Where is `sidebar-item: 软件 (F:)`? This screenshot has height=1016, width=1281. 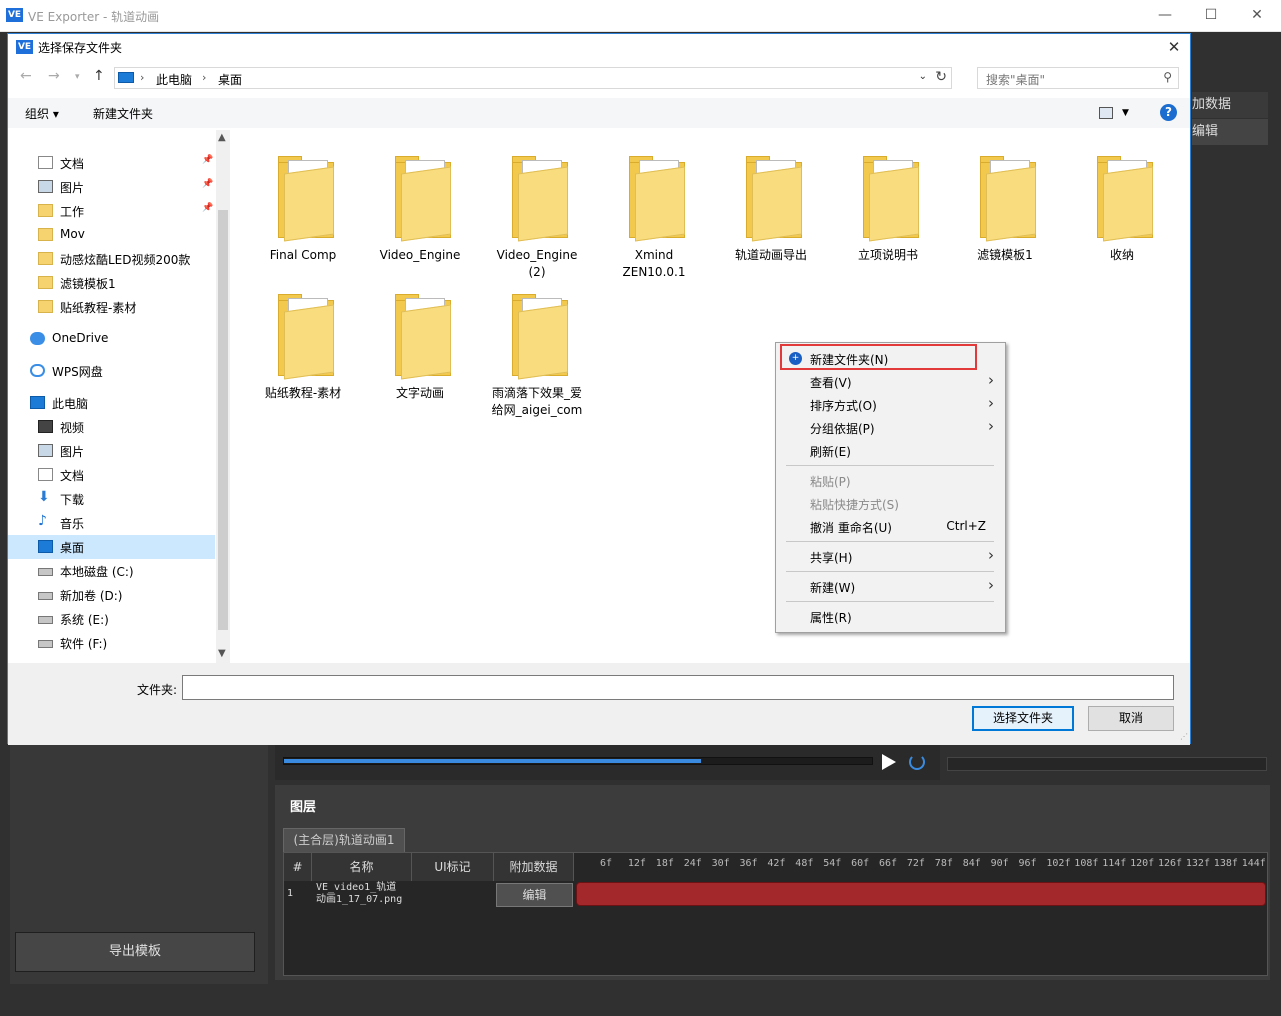 sidebar-item: 软件 (F:) is located at coordinates (111, 643).